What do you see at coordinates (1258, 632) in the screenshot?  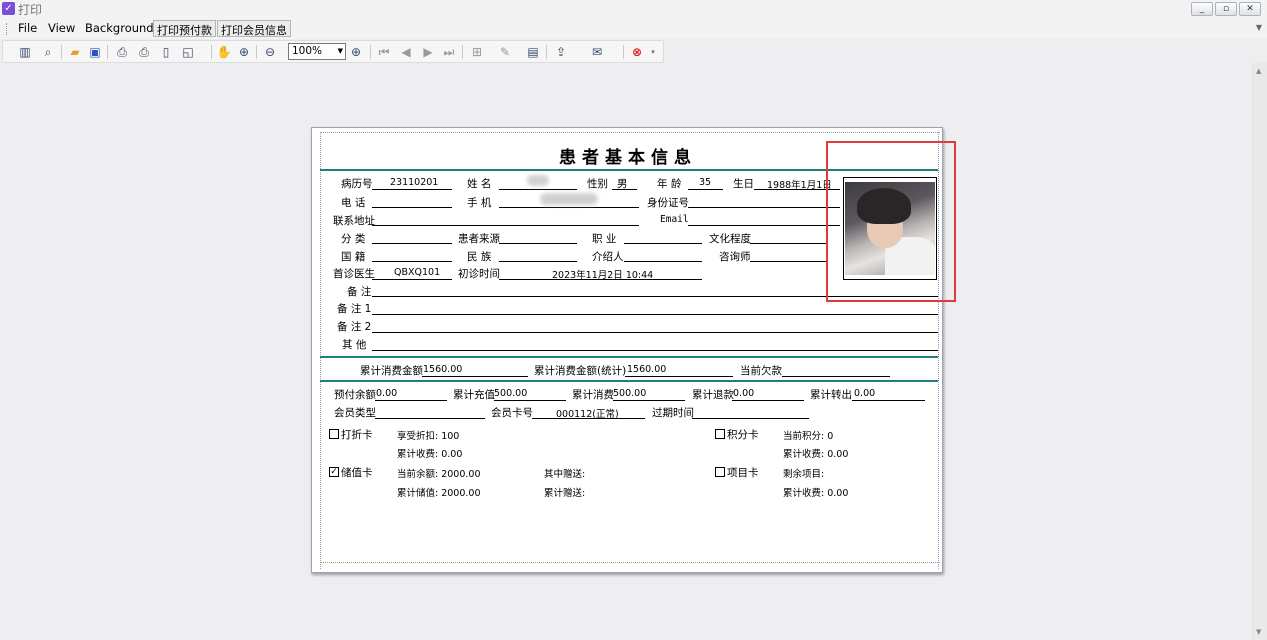 I see `scroll-down-icon: ▼` at bounding box center [1258, 632].